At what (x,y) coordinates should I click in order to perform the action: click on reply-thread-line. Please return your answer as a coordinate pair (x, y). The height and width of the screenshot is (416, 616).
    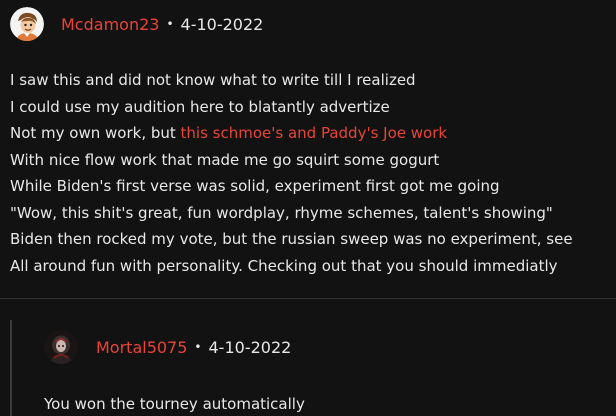
    Looking at the image, I should click on (11, 368).